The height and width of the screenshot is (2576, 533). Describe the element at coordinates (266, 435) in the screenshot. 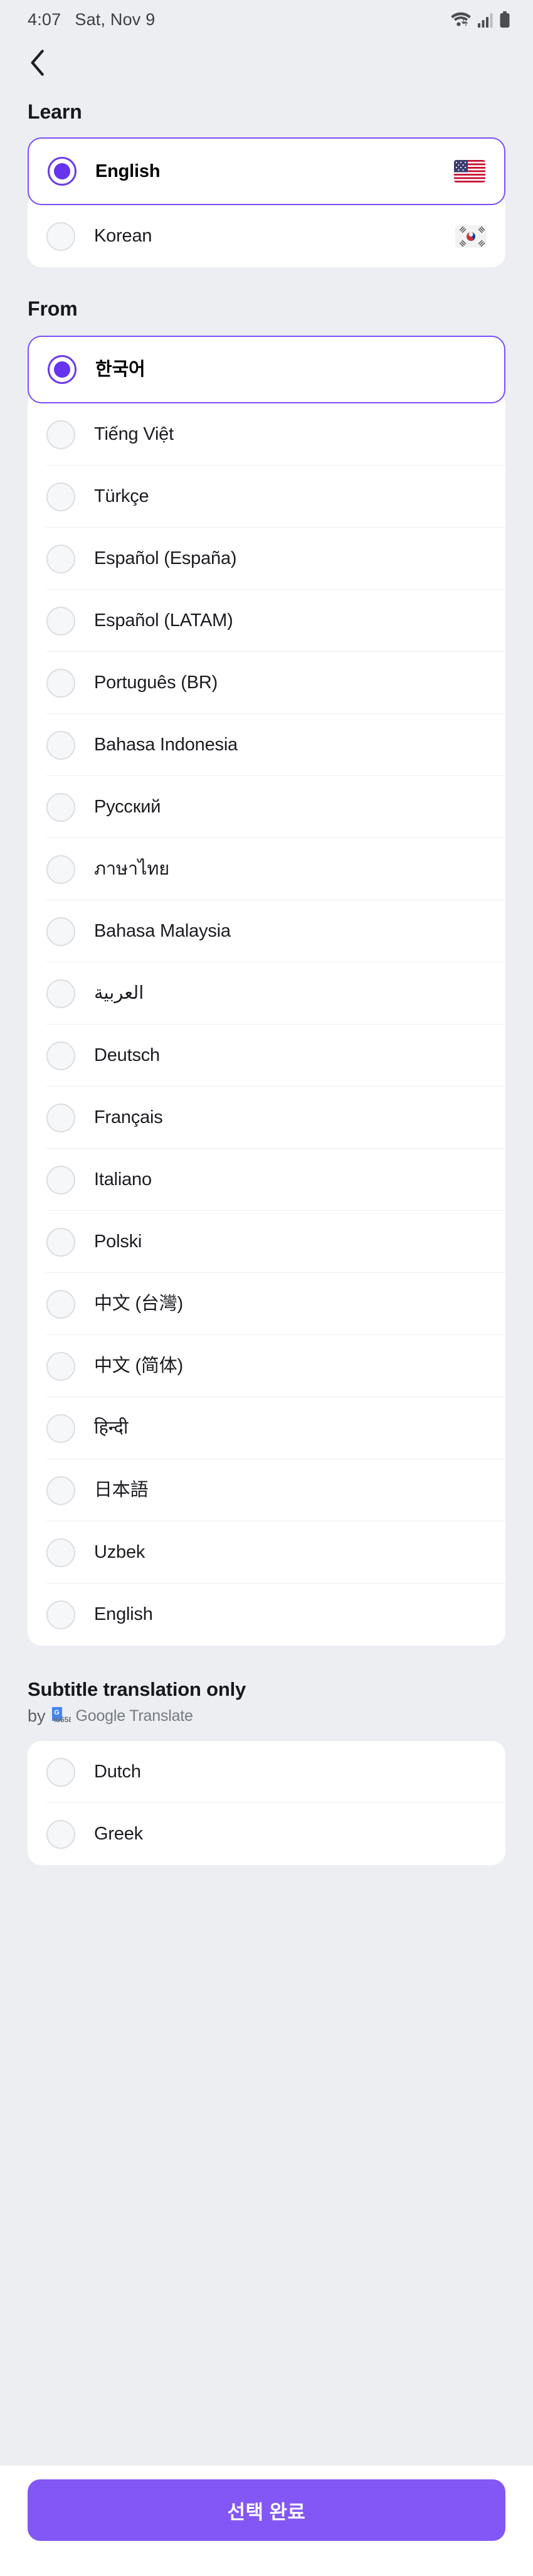

I see `list-item: Tiếng Việt` at that location.